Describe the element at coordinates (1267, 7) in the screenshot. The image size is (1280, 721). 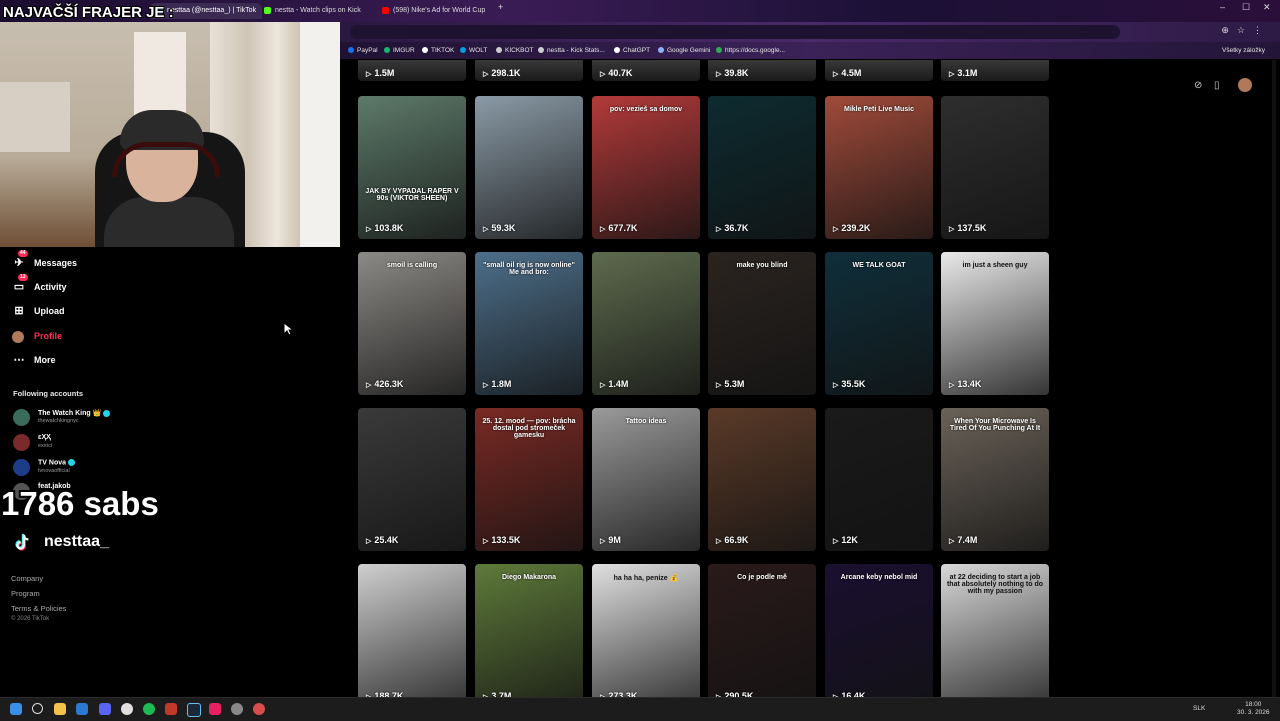
I see `close-icon: ✕` at that location.